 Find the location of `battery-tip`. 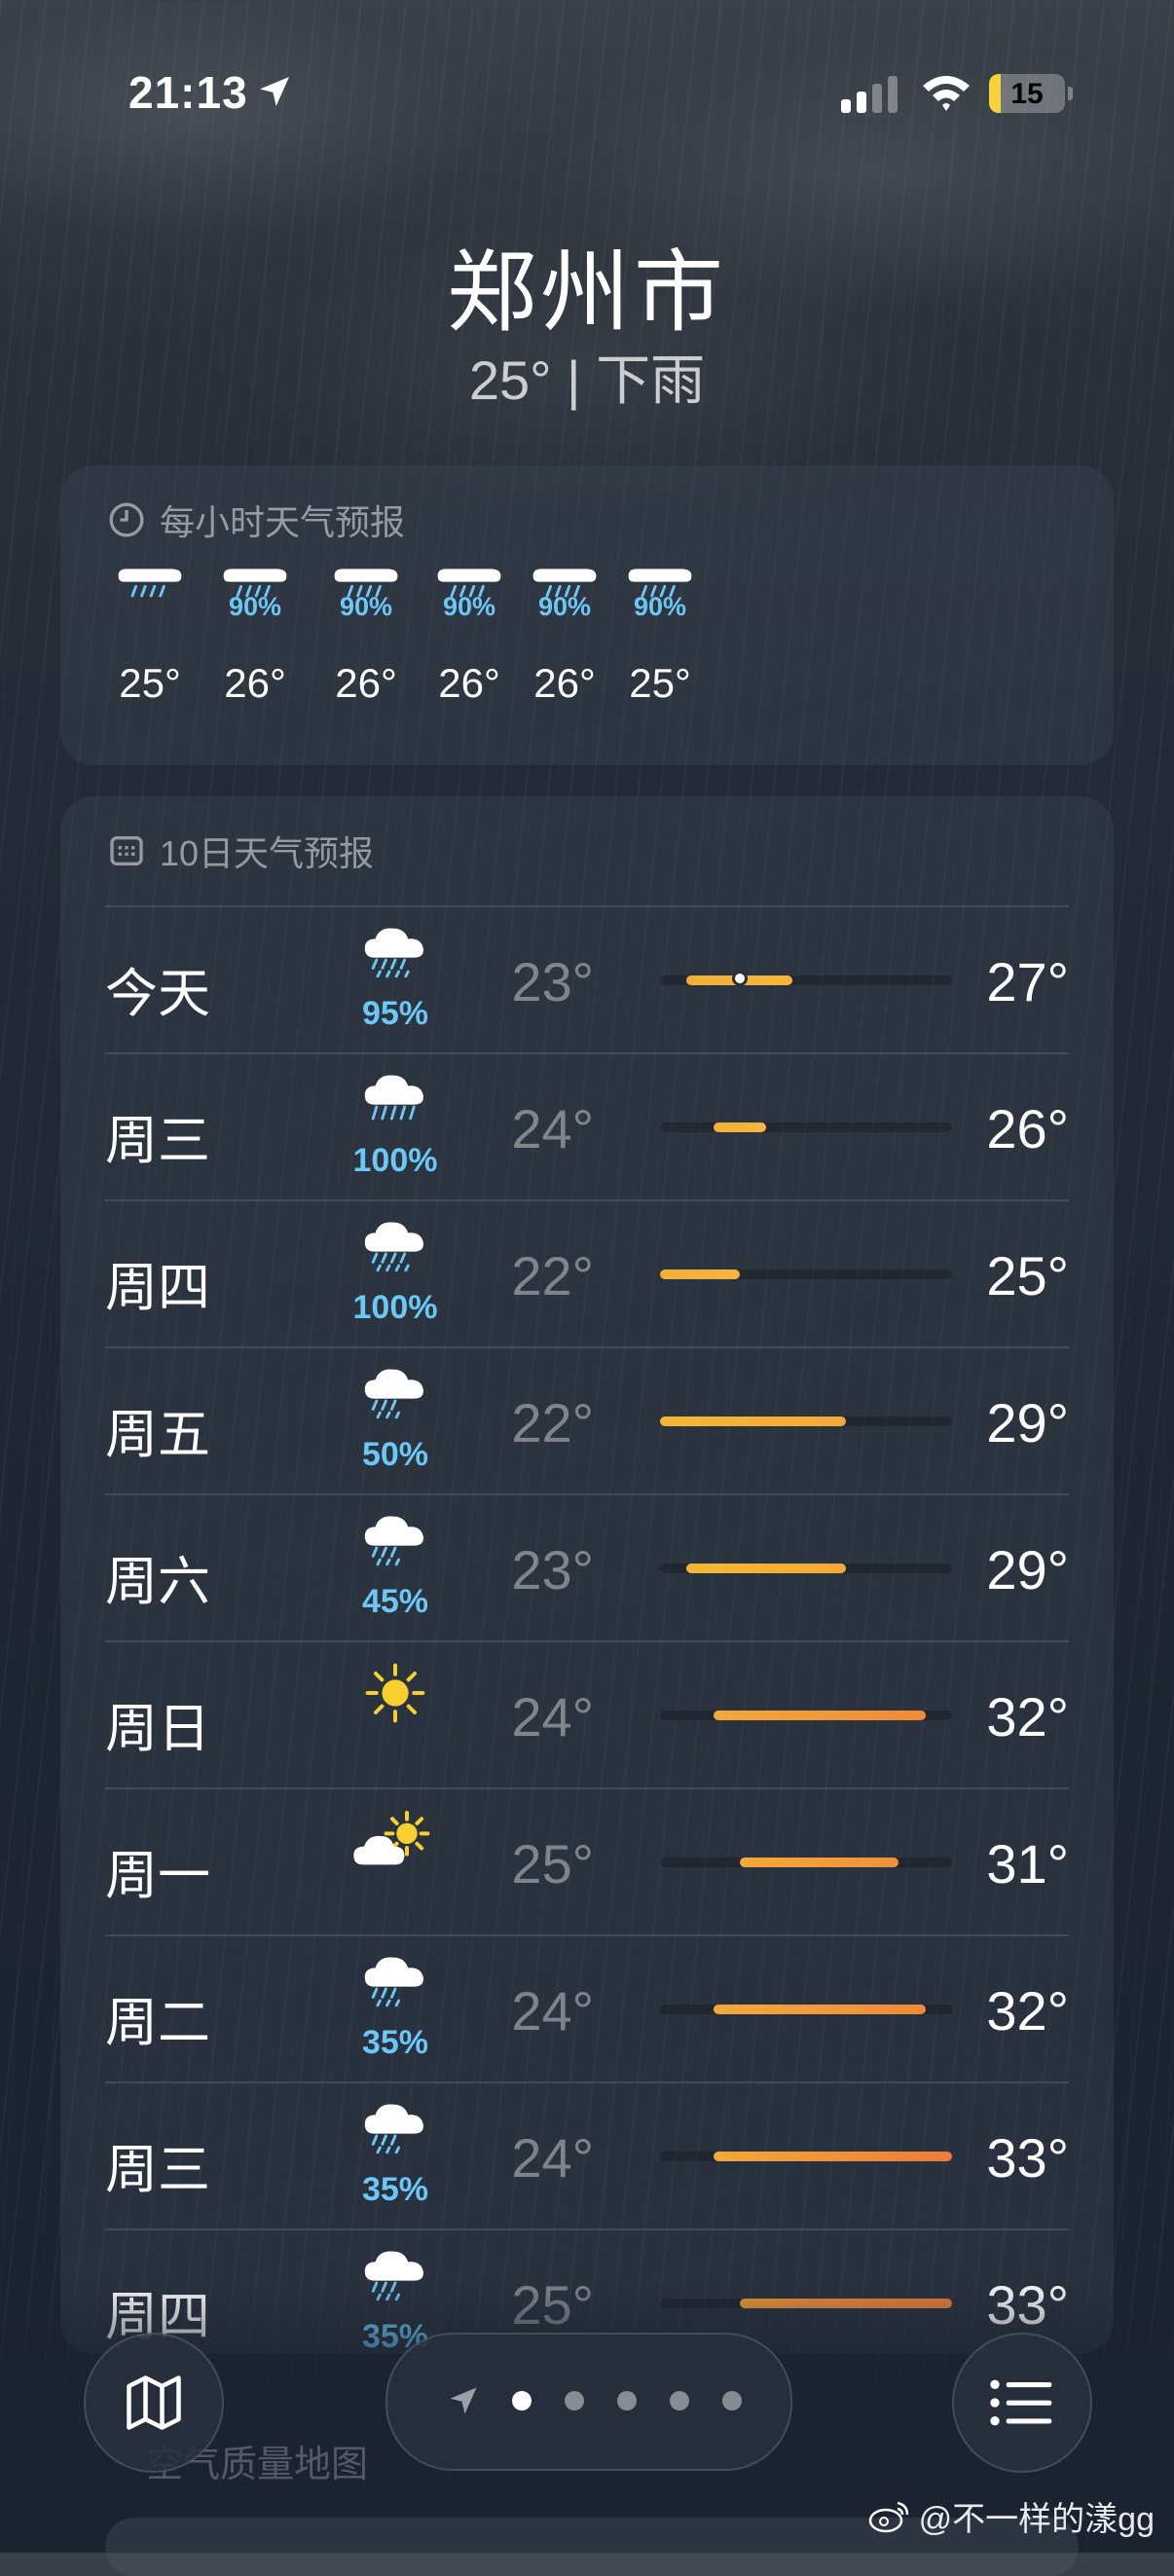

battery-tip is located at coordinates (1070, 93).